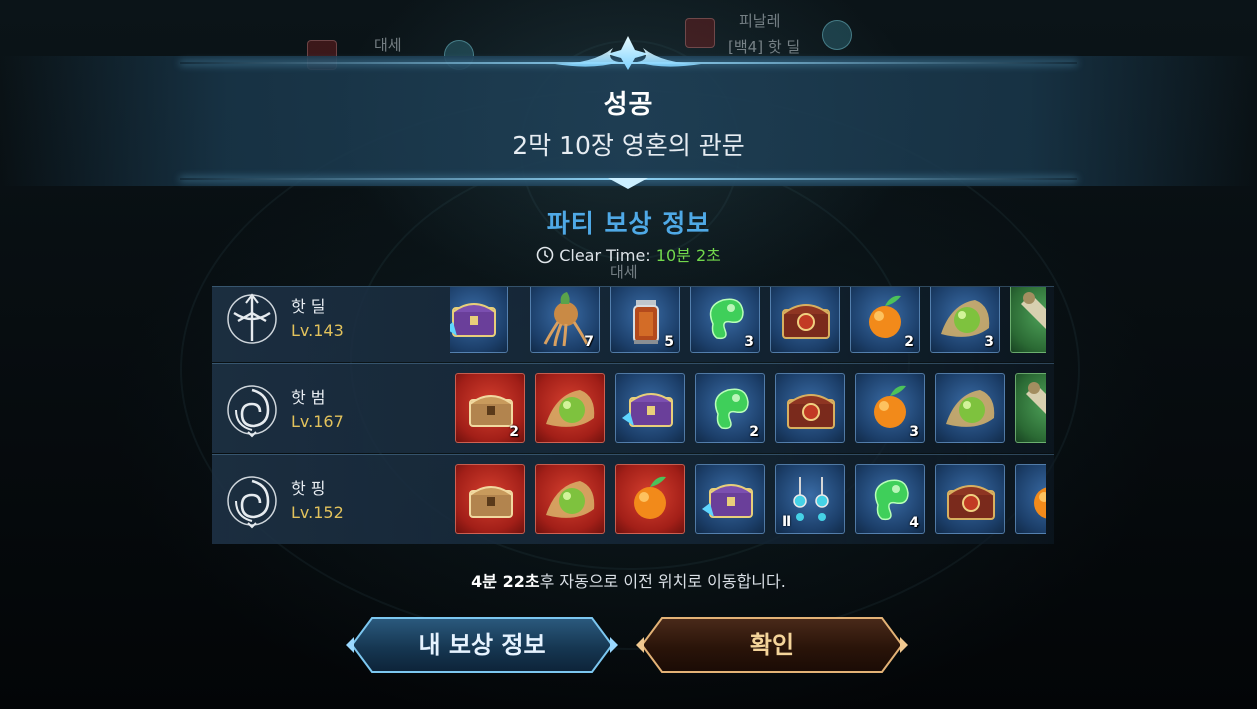  I want to click on auto-move-countdown: 4분 22초, so click(505, 581).